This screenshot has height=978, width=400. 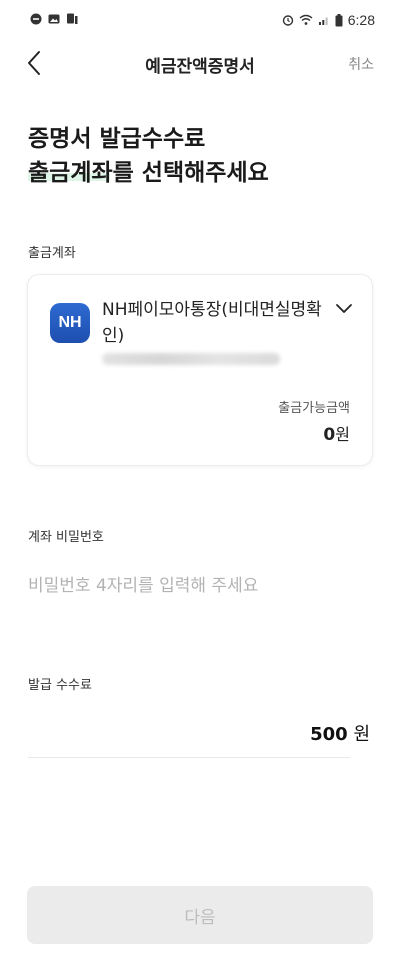 I want to click on status-right-icons: 6:28, so click(x=328, y=20).